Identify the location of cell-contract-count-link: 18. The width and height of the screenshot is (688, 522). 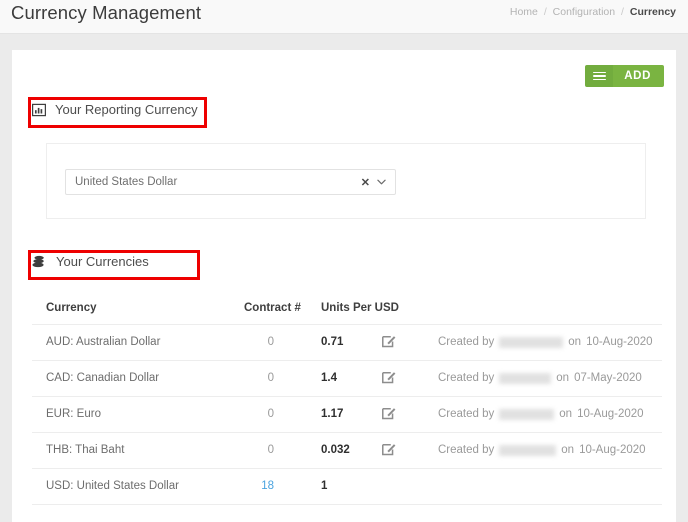
(255, 486).